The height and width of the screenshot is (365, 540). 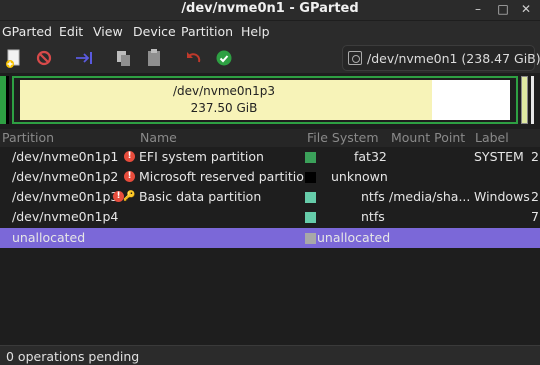 I want to click on window-title: /dev/nvme0n1 - GParted, so click(x=270, y=8).